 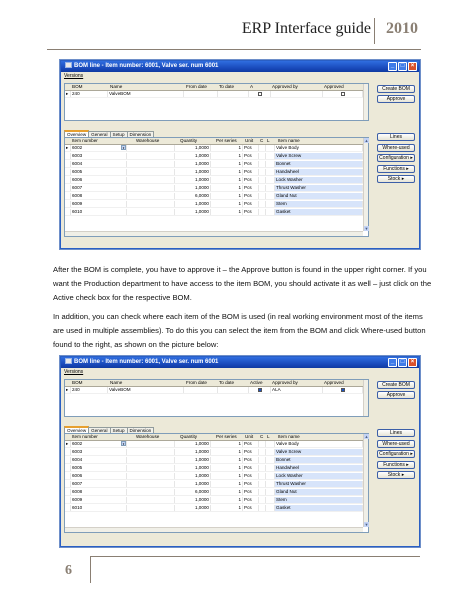 What do you see at coordinates (260, 94) in the screenshot?
I see `bom-active-cell` at bounding box center [260, 94].